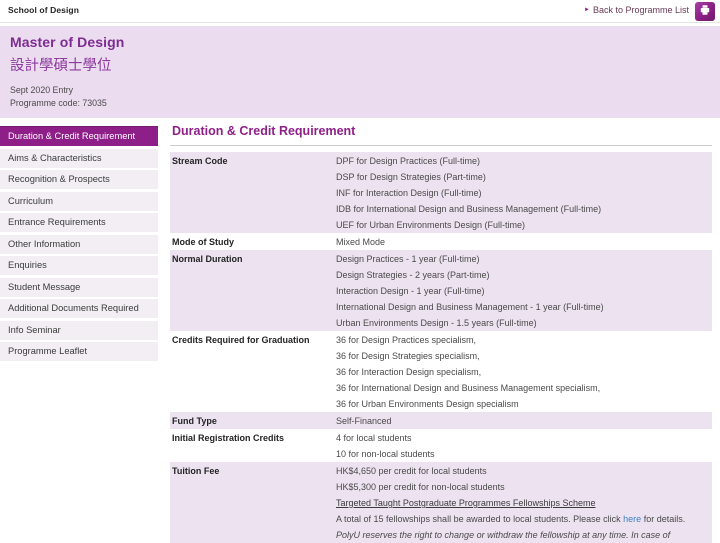 The height and width of the screenshot is (543, 720). Describe the element at coordinates (196, 471) in the screenshot. I see `row-label: Tuition Fee` at that location.